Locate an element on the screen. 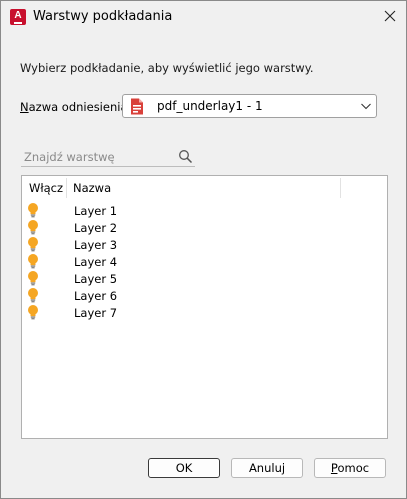 This screenshot has width=407, height=499. reference-label-text: azwa odniesienia: is located at coordinates (80, 107).